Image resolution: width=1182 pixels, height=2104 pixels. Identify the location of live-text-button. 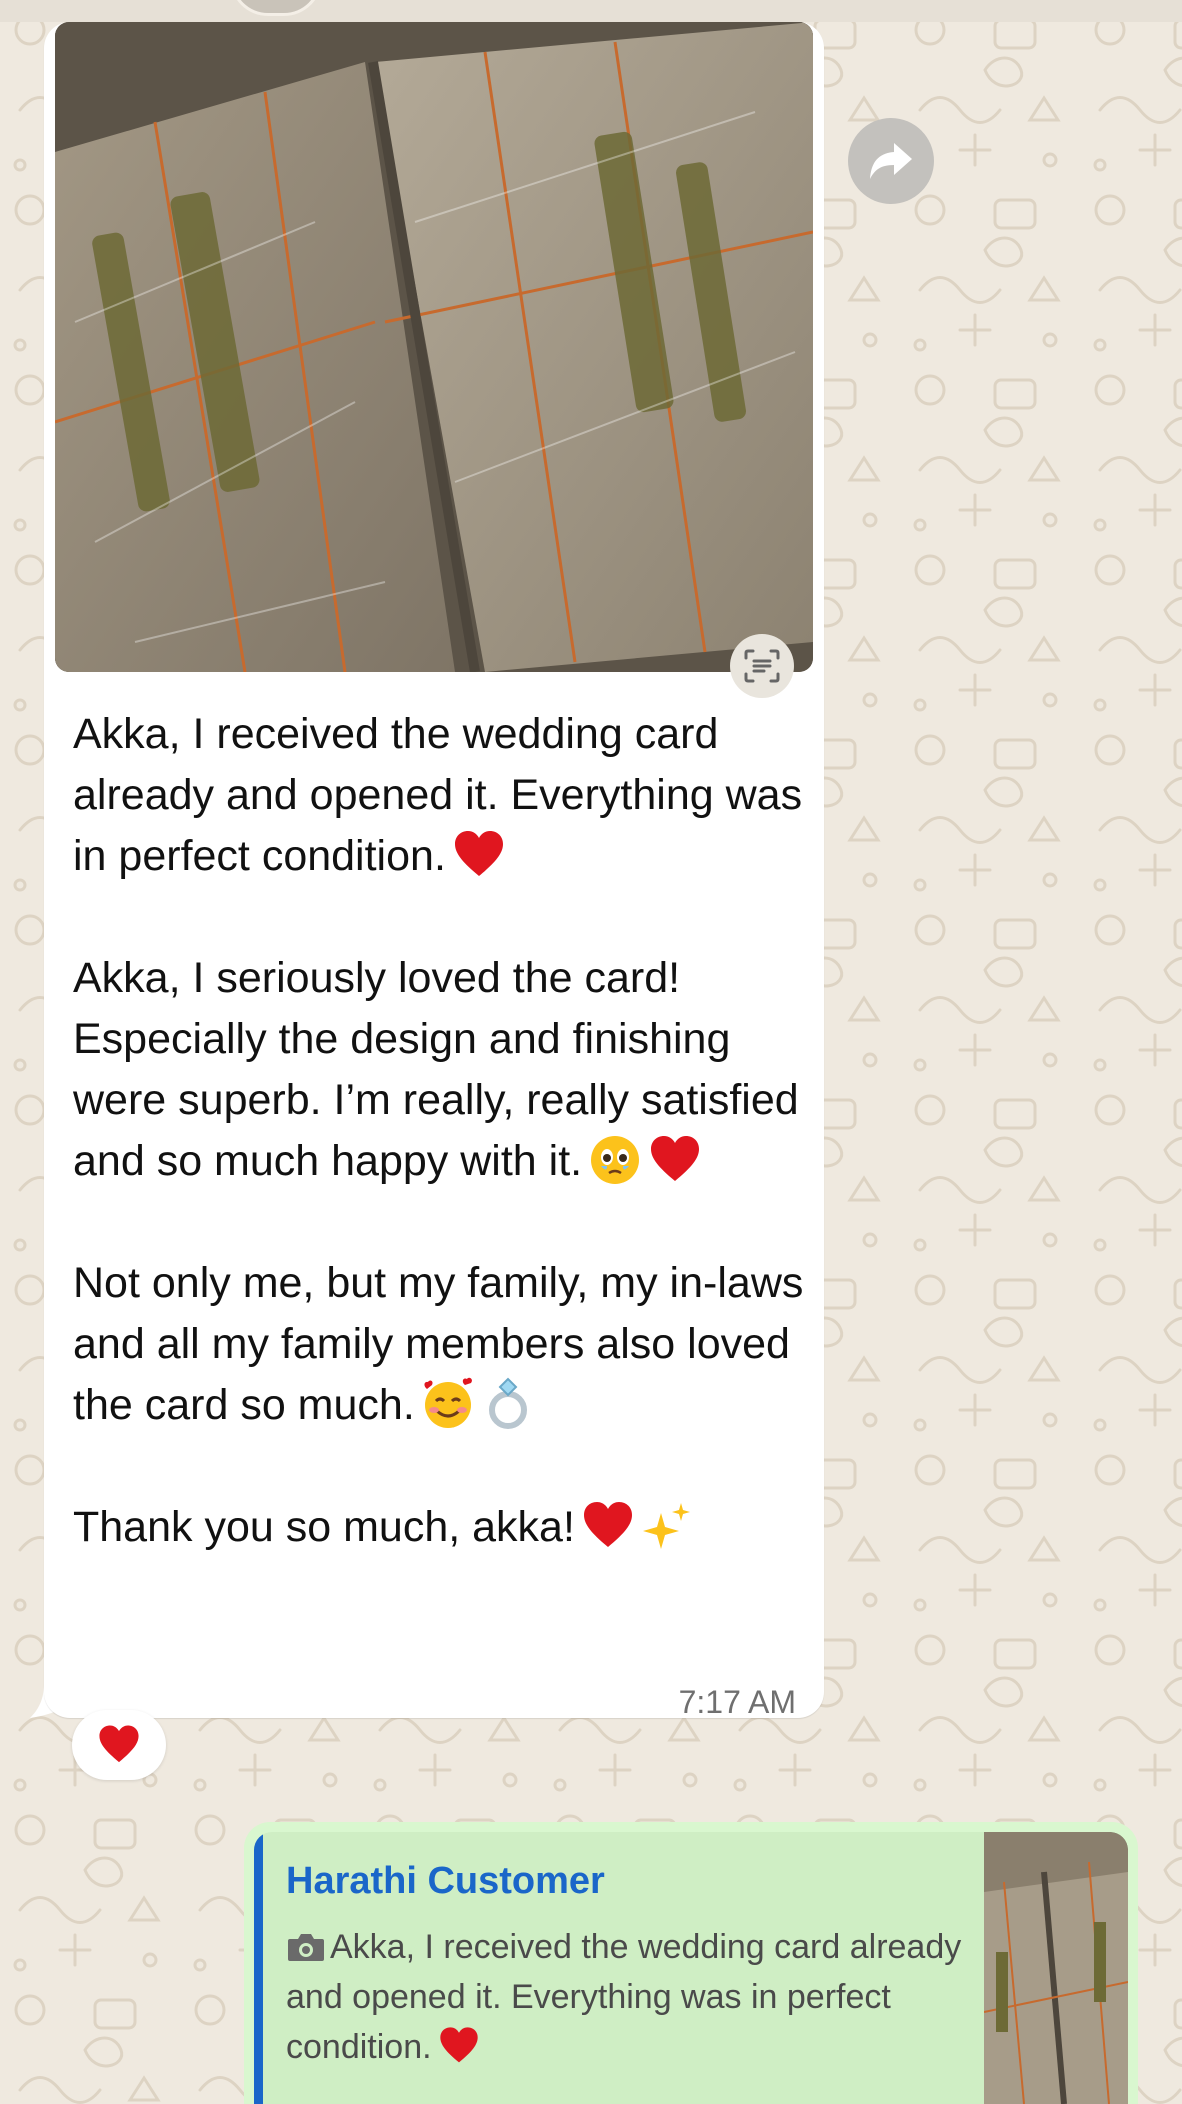
(762, 666).